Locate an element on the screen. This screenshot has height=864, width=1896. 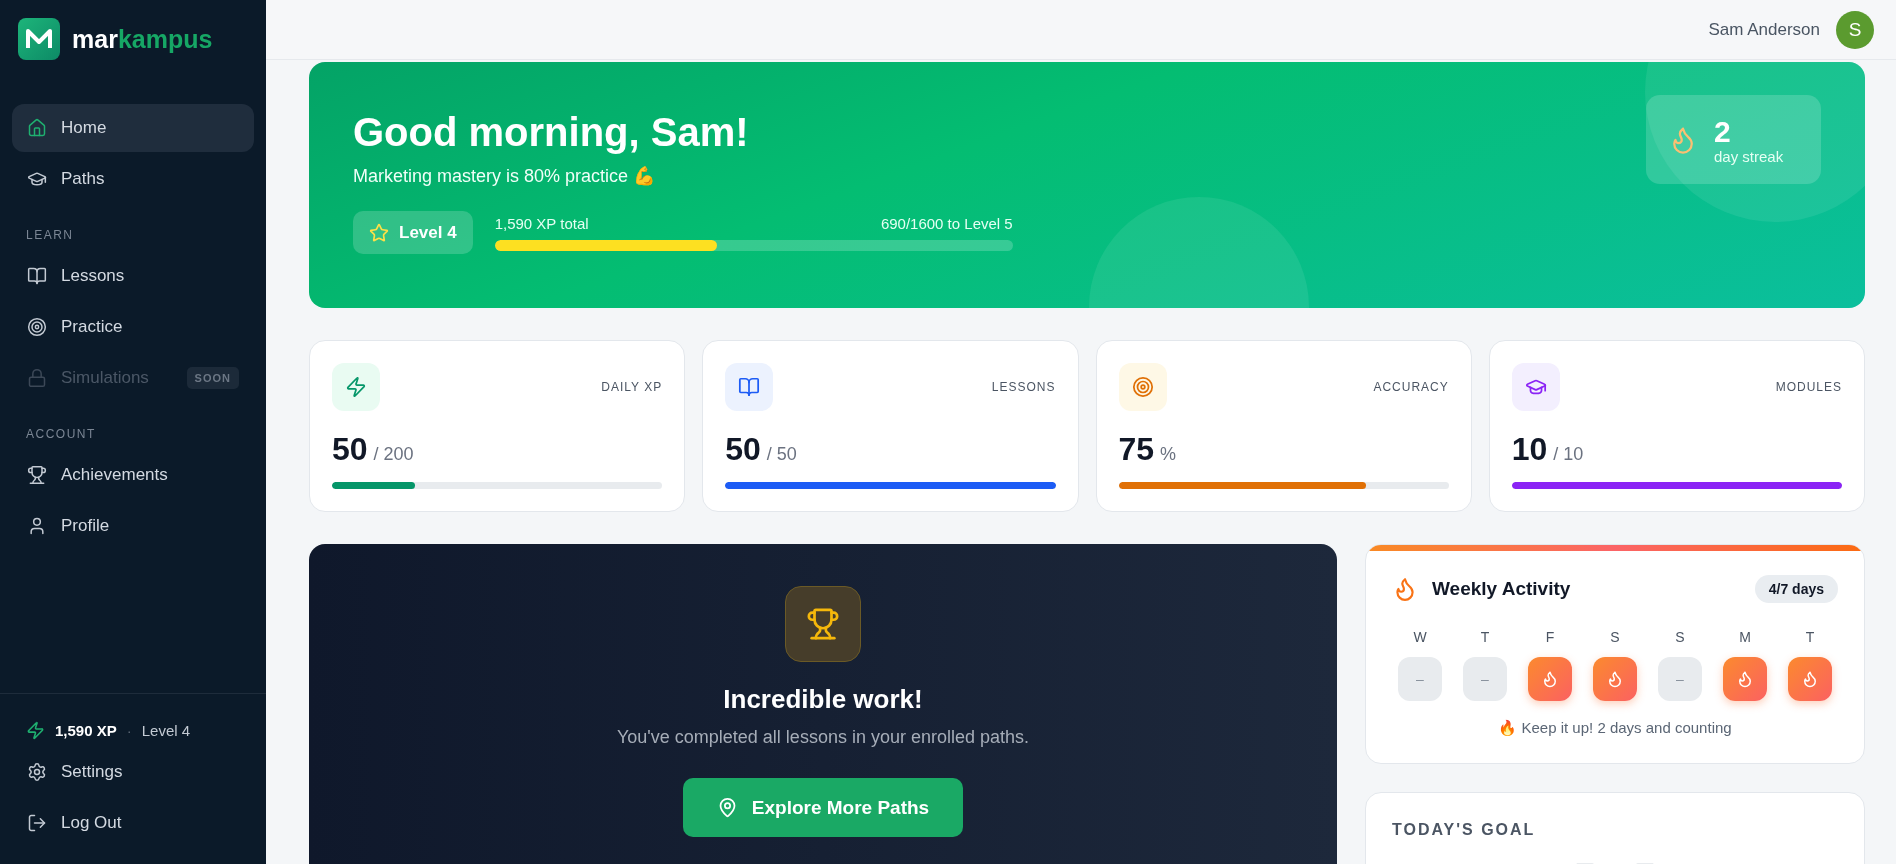
user-icon is located at coordinates (37, 526).